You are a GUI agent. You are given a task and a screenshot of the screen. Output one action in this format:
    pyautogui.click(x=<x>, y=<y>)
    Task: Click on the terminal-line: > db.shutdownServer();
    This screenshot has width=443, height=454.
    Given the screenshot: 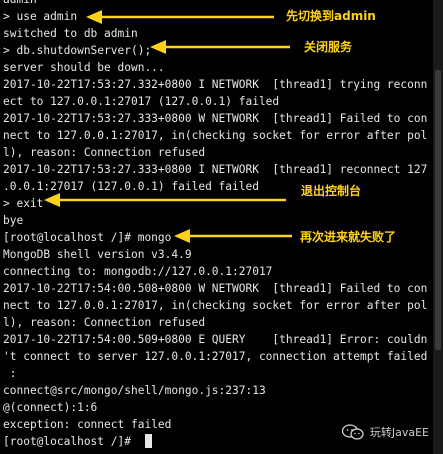 What is the action you would take?
    pyautogui.click(x=77, y=50)
    